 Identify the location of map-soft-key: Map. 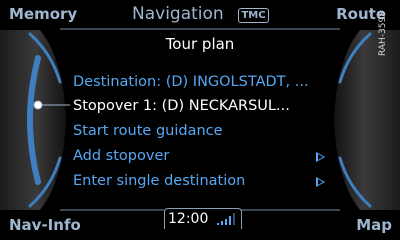
(374, 225).